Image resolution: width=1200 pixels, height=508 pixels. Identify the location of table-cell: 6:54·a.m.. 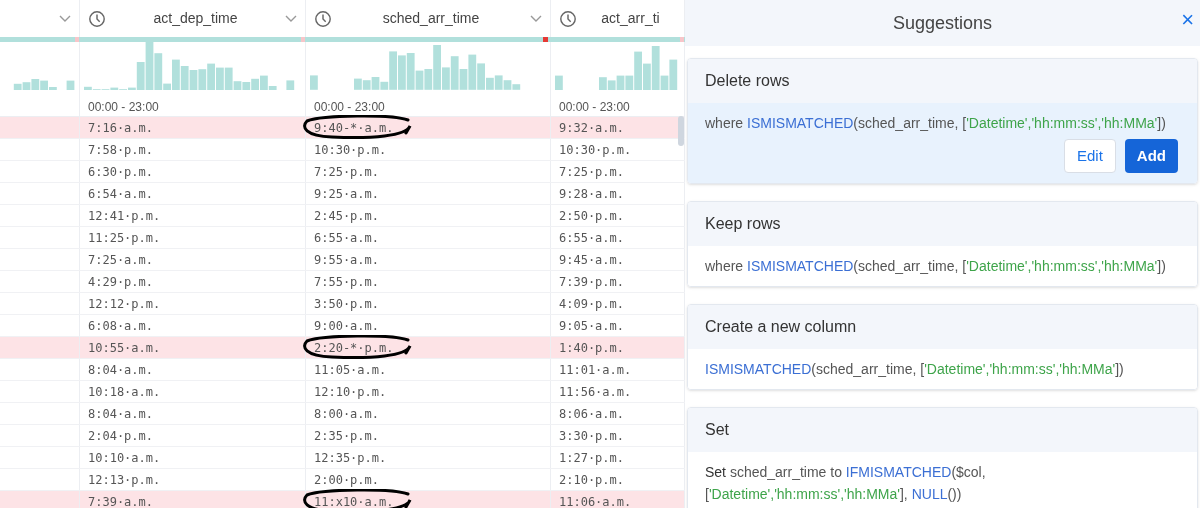
(121, 193).